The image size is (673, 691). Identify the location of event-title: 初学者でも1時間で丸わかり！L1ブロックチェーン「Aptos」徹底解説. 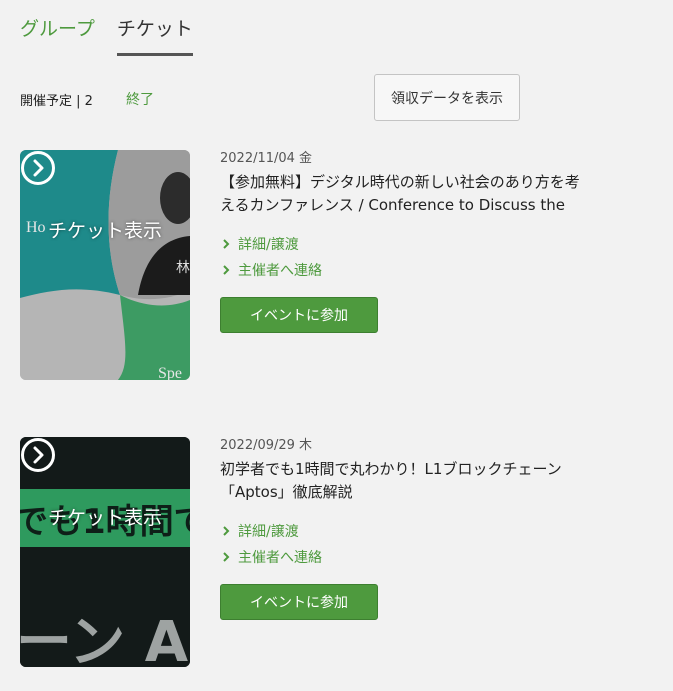
(391, 480).